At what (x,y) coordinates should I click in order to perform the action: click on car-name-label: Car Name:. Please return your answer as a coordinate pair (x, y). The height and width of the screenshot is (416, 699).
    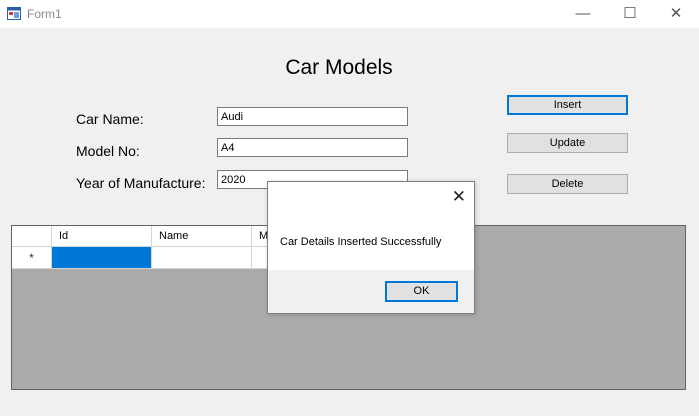
    Looking at the image, I should click on (110, 119).